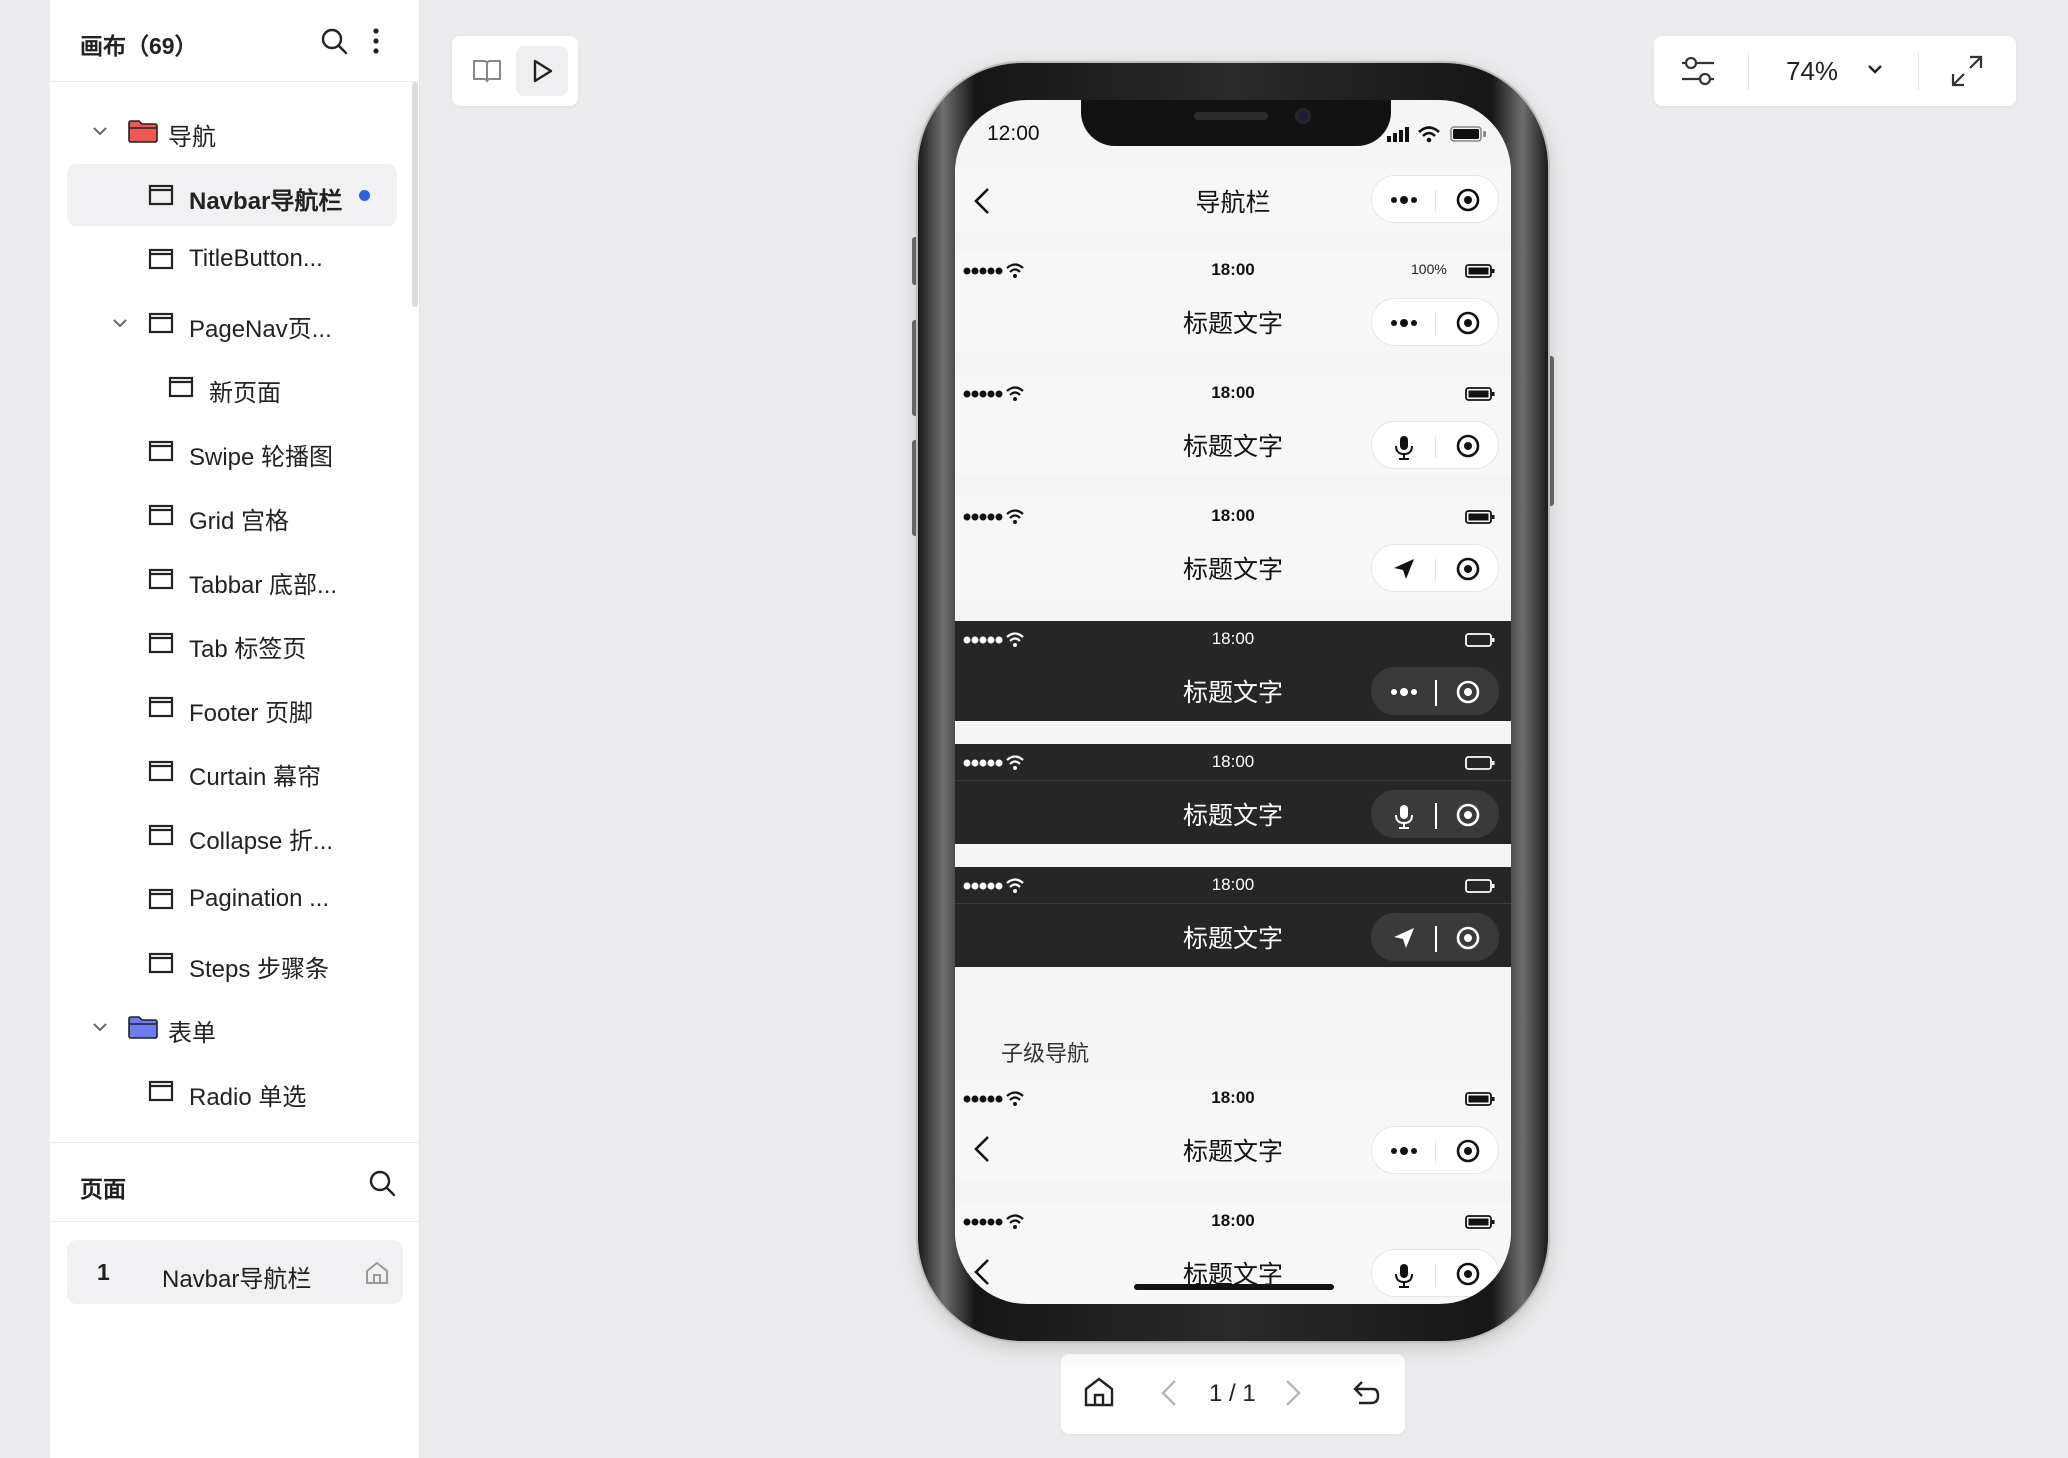 Image resolution: width=2068 pixels, height=1458 pixels. Describe the element at coordinates (230, 643) in the screenshot. I see `tree-item-tab: Tab 标签页` at that location.